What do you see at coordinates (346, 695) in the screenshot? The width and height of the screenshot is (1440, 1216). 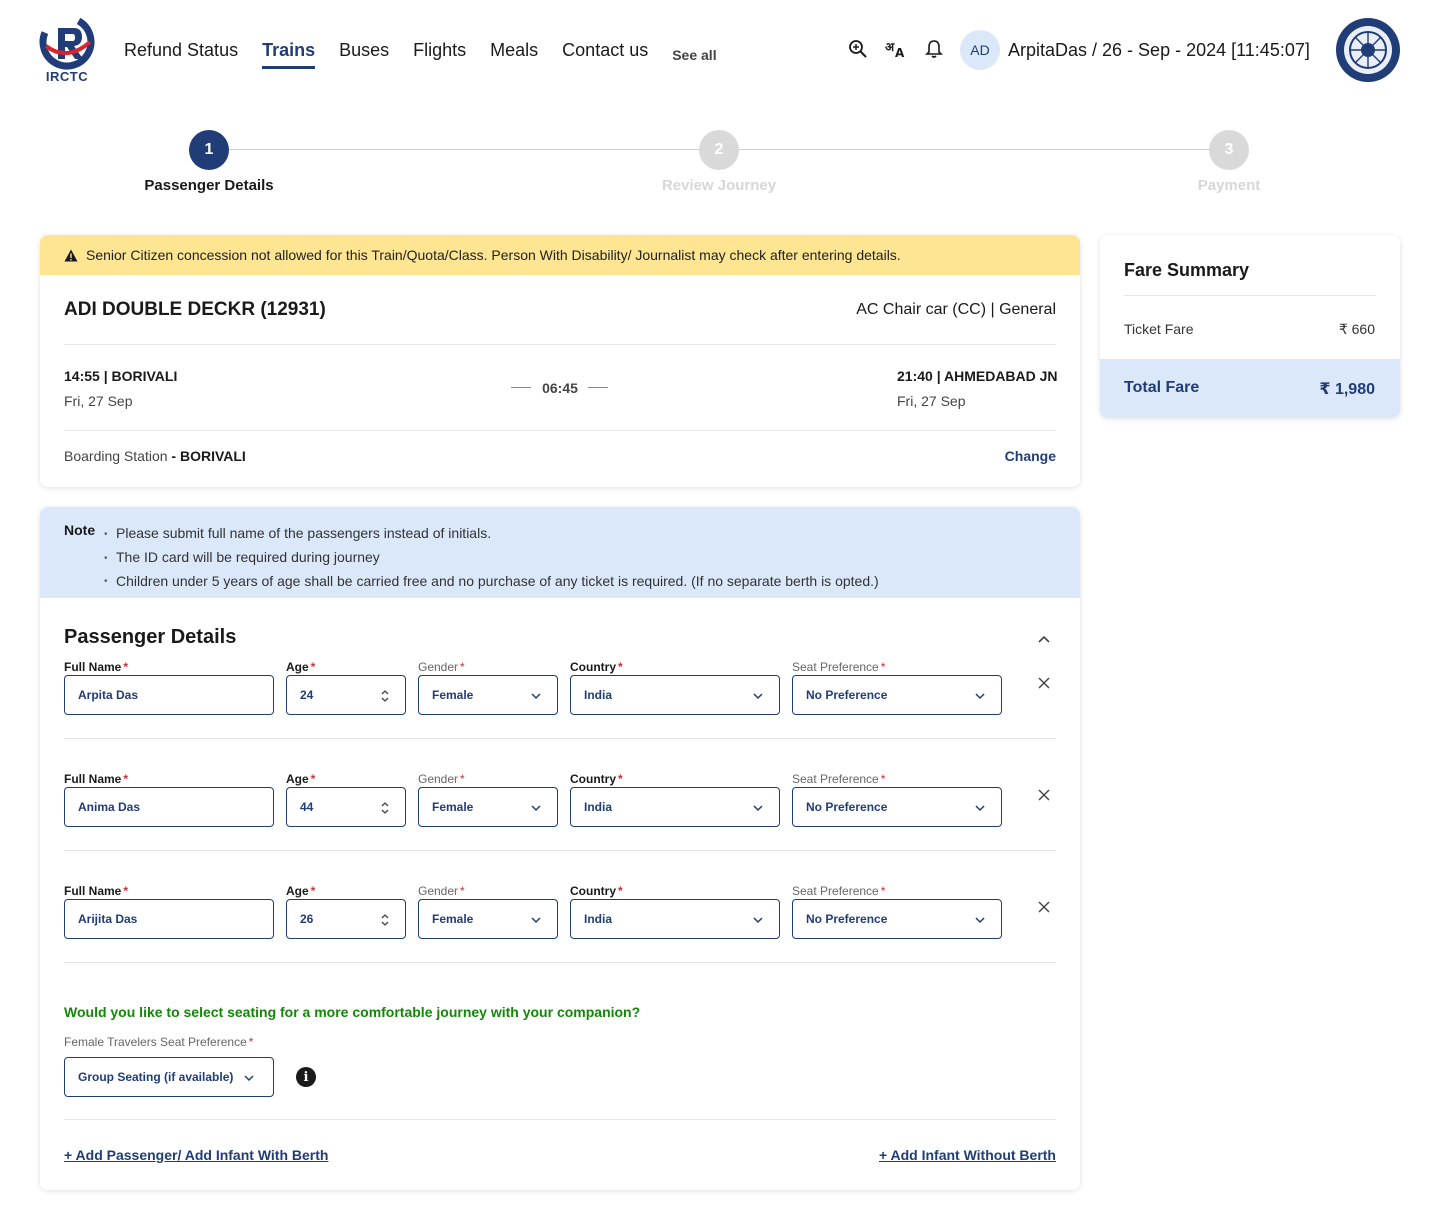 I see `age-input: 24` at bounding box center [346, 695].